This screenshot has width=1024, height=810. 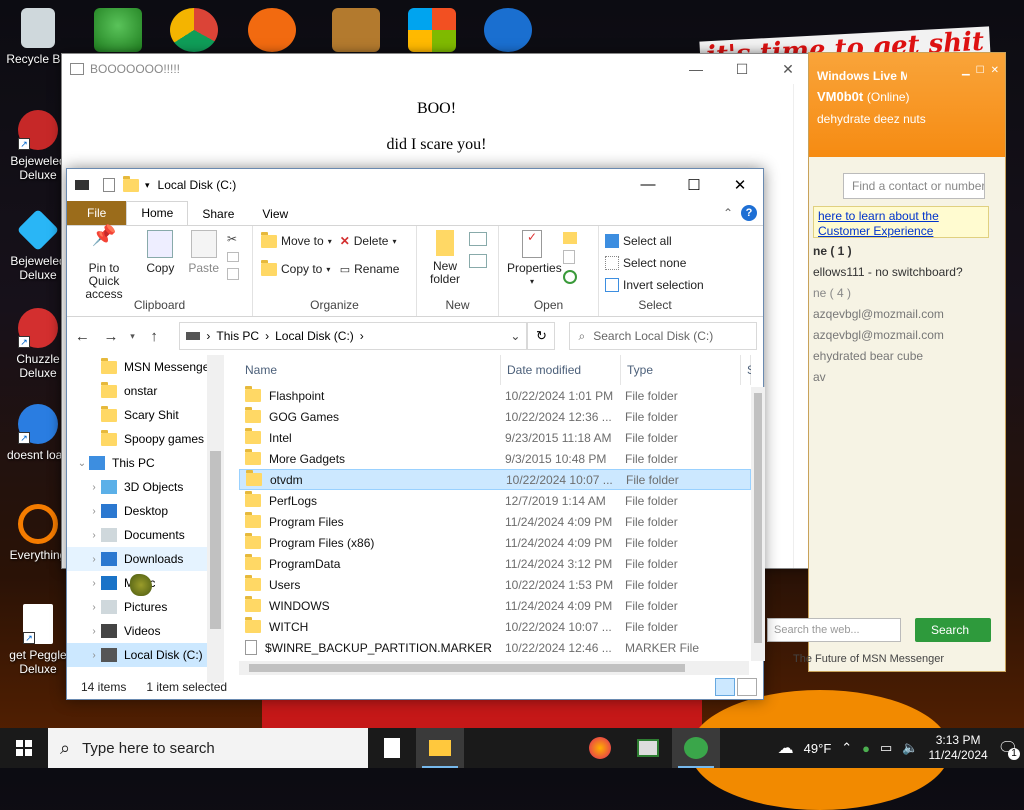 I want to click on nav-scrollbar, so click(x=215, y=519).